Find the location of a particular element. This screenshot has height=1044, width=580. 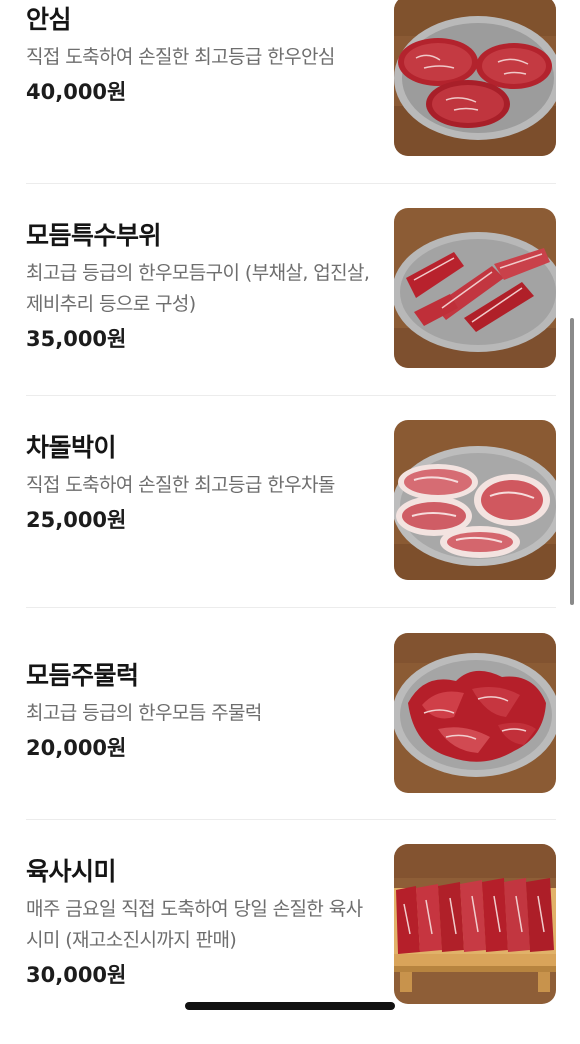

menu-item-price: 30,000원 is located at coordinates (76, 975).